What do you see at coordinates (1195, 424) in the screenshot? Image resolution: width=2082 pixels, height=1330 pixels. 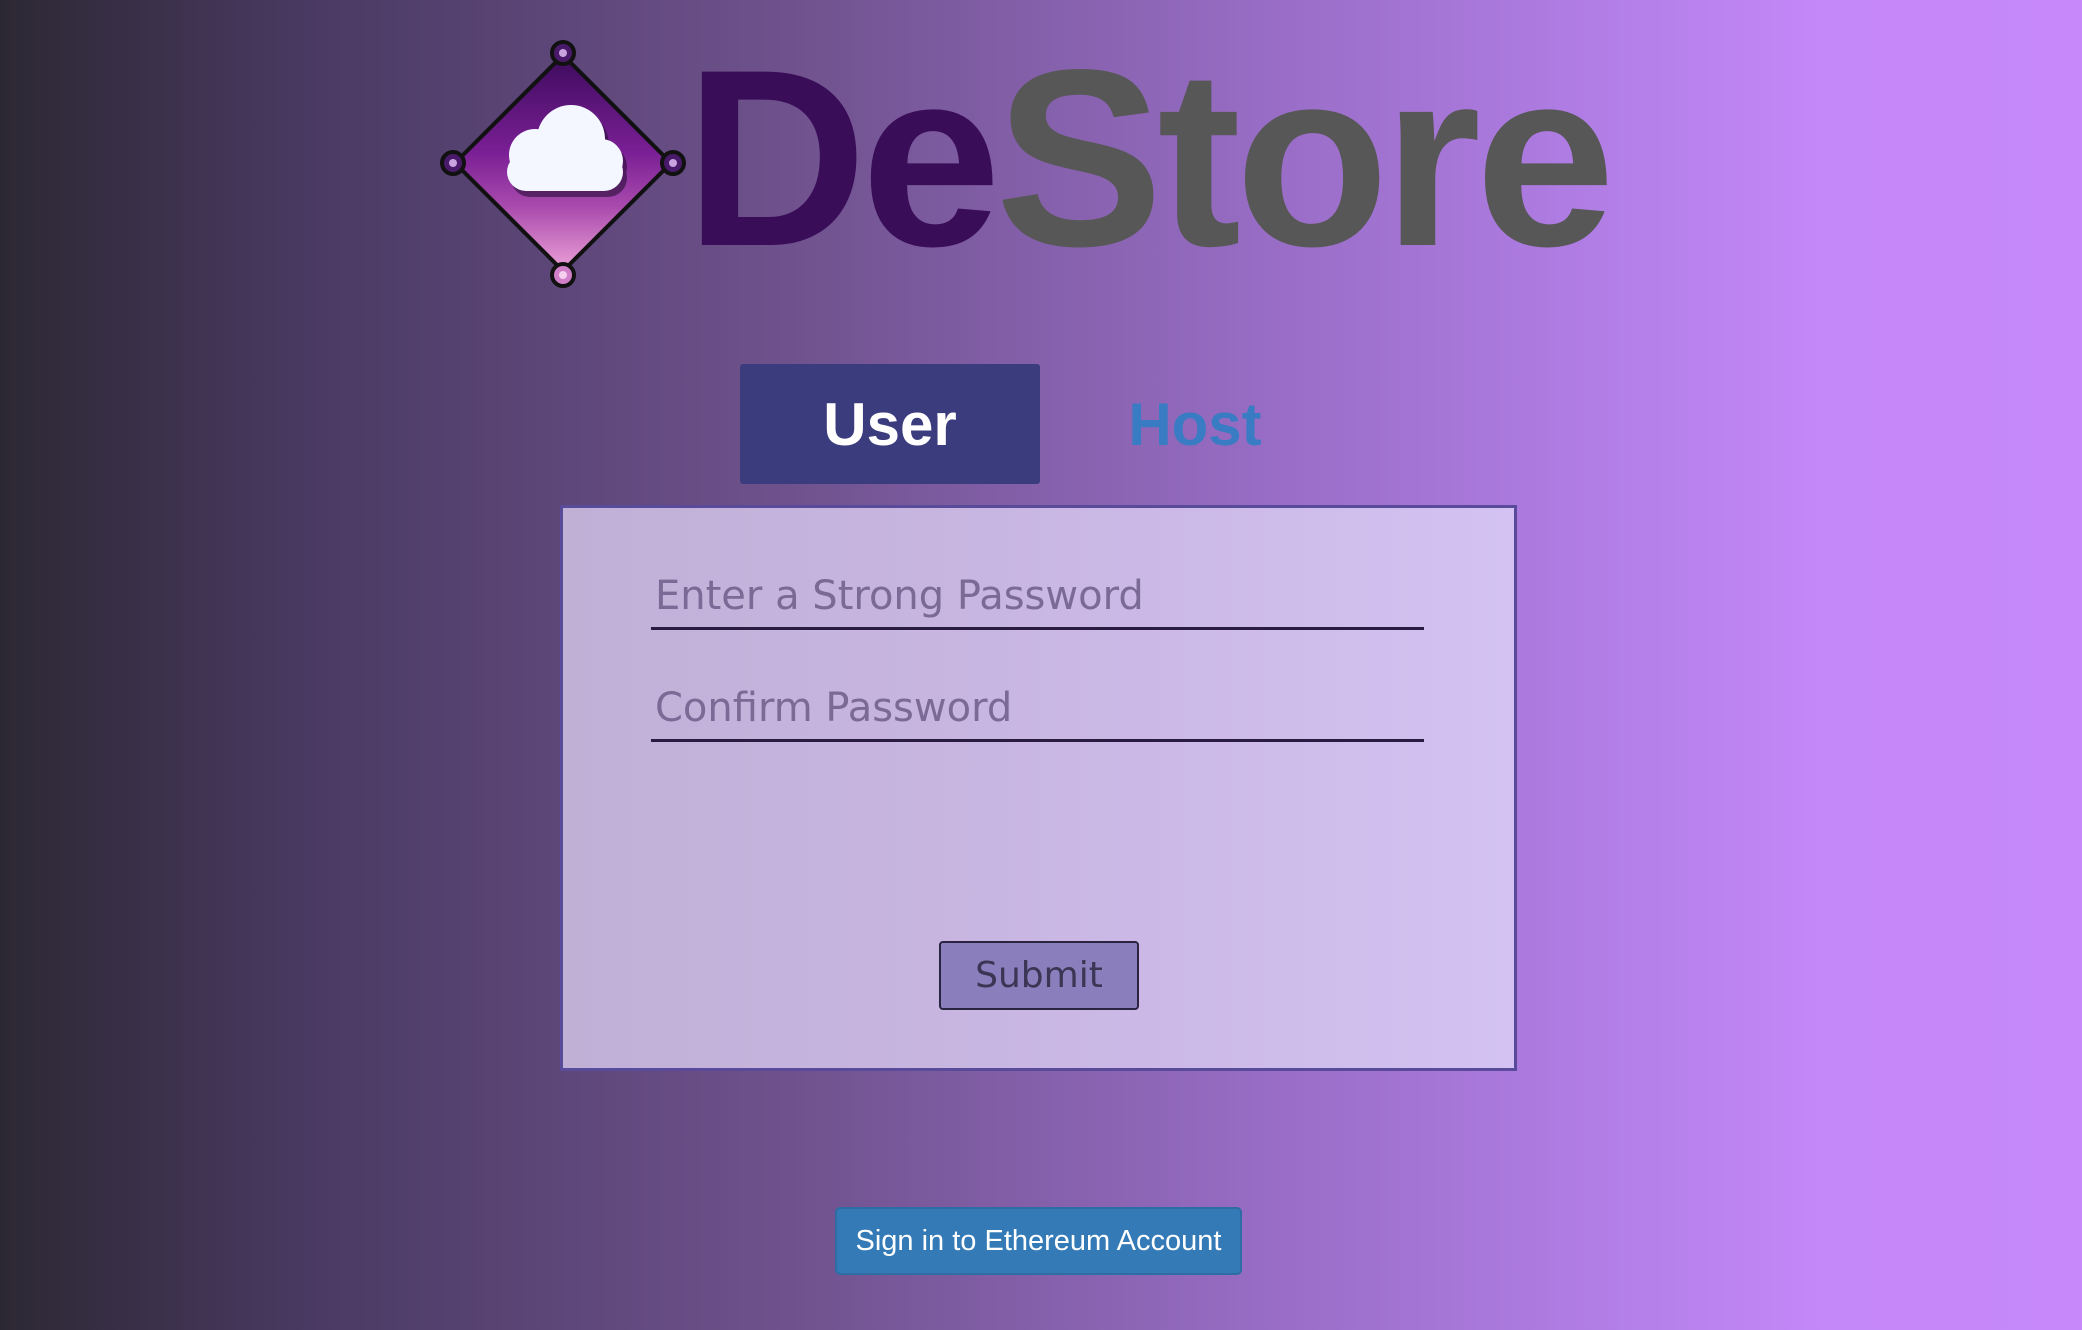 I see `tab-host: Host` at bounding box center [1195, 424].